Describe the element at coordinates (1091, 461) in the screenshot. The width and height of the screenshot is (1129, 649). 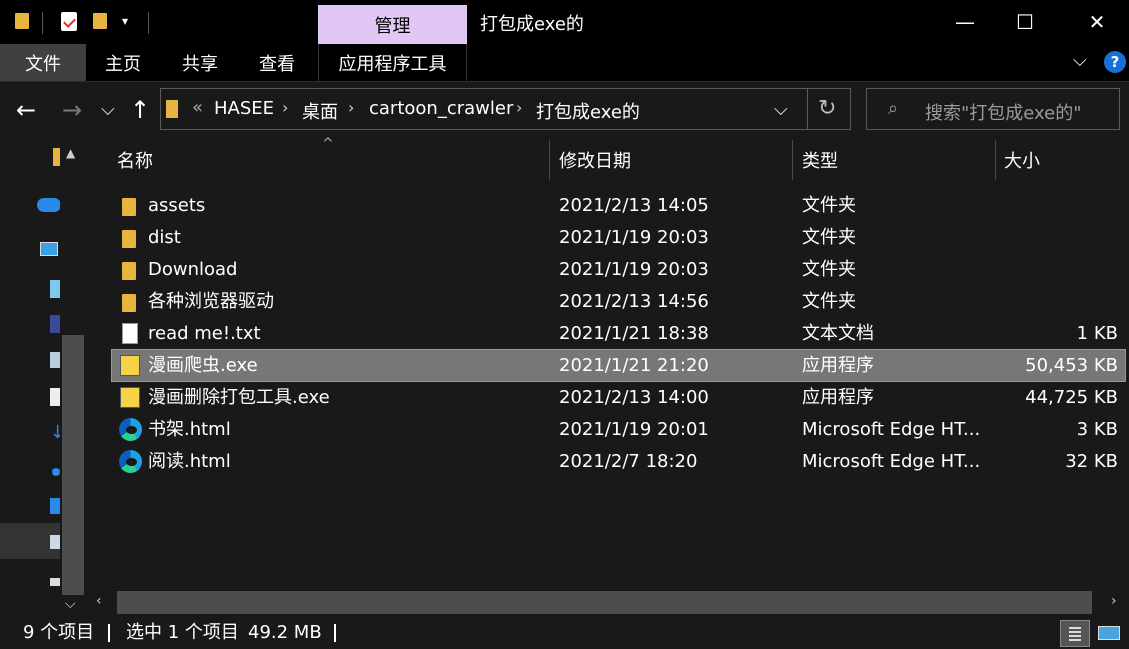
I see `file-size: 32 KB` at that location.